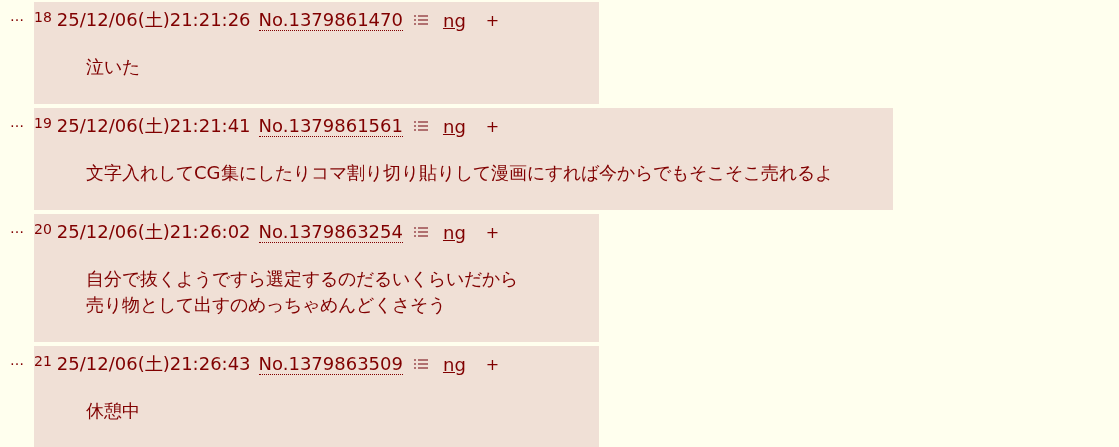 The width and height of the screenshot is (1119, 447). What do you see at coordinates (43, 123) in the screenshot?
I see `post-index: 19` at bounding box center [43, 123].